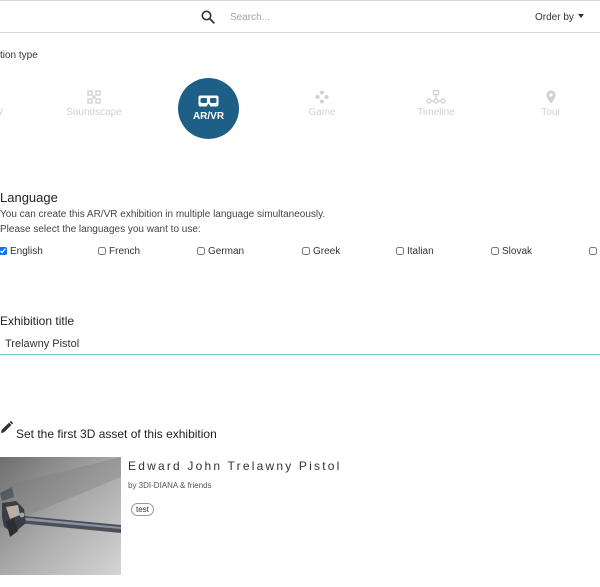 The height and width of the screenshot is (587, 600). Describe the element at coordinates (102, 251) in the screenshot. I see `french-checkbox` at that location.